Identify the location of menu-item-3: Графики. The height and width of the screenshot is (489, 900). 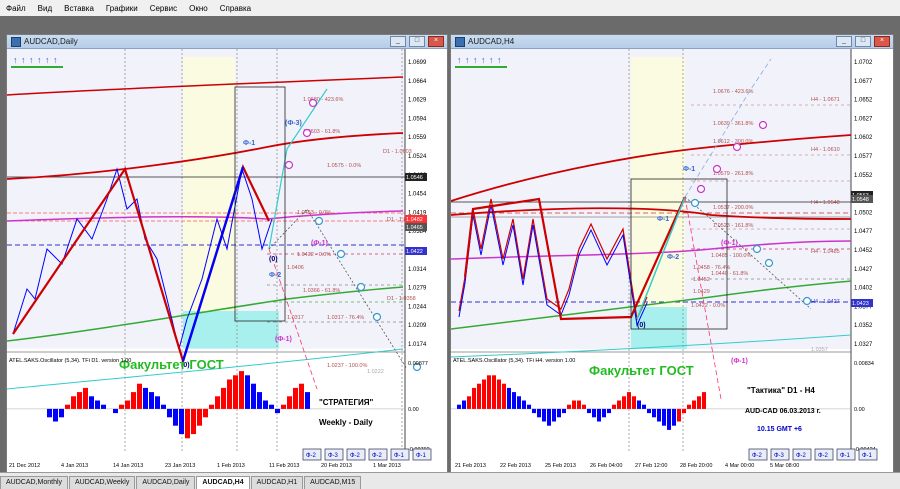
(122, 8).